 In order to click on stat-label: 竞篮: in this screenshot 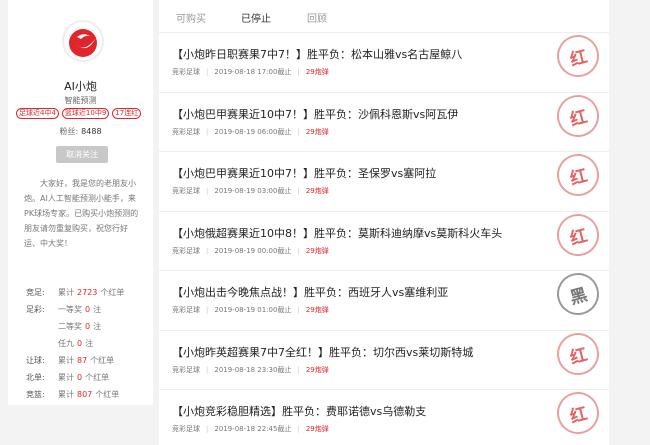, I will do `click(35, 394)`.